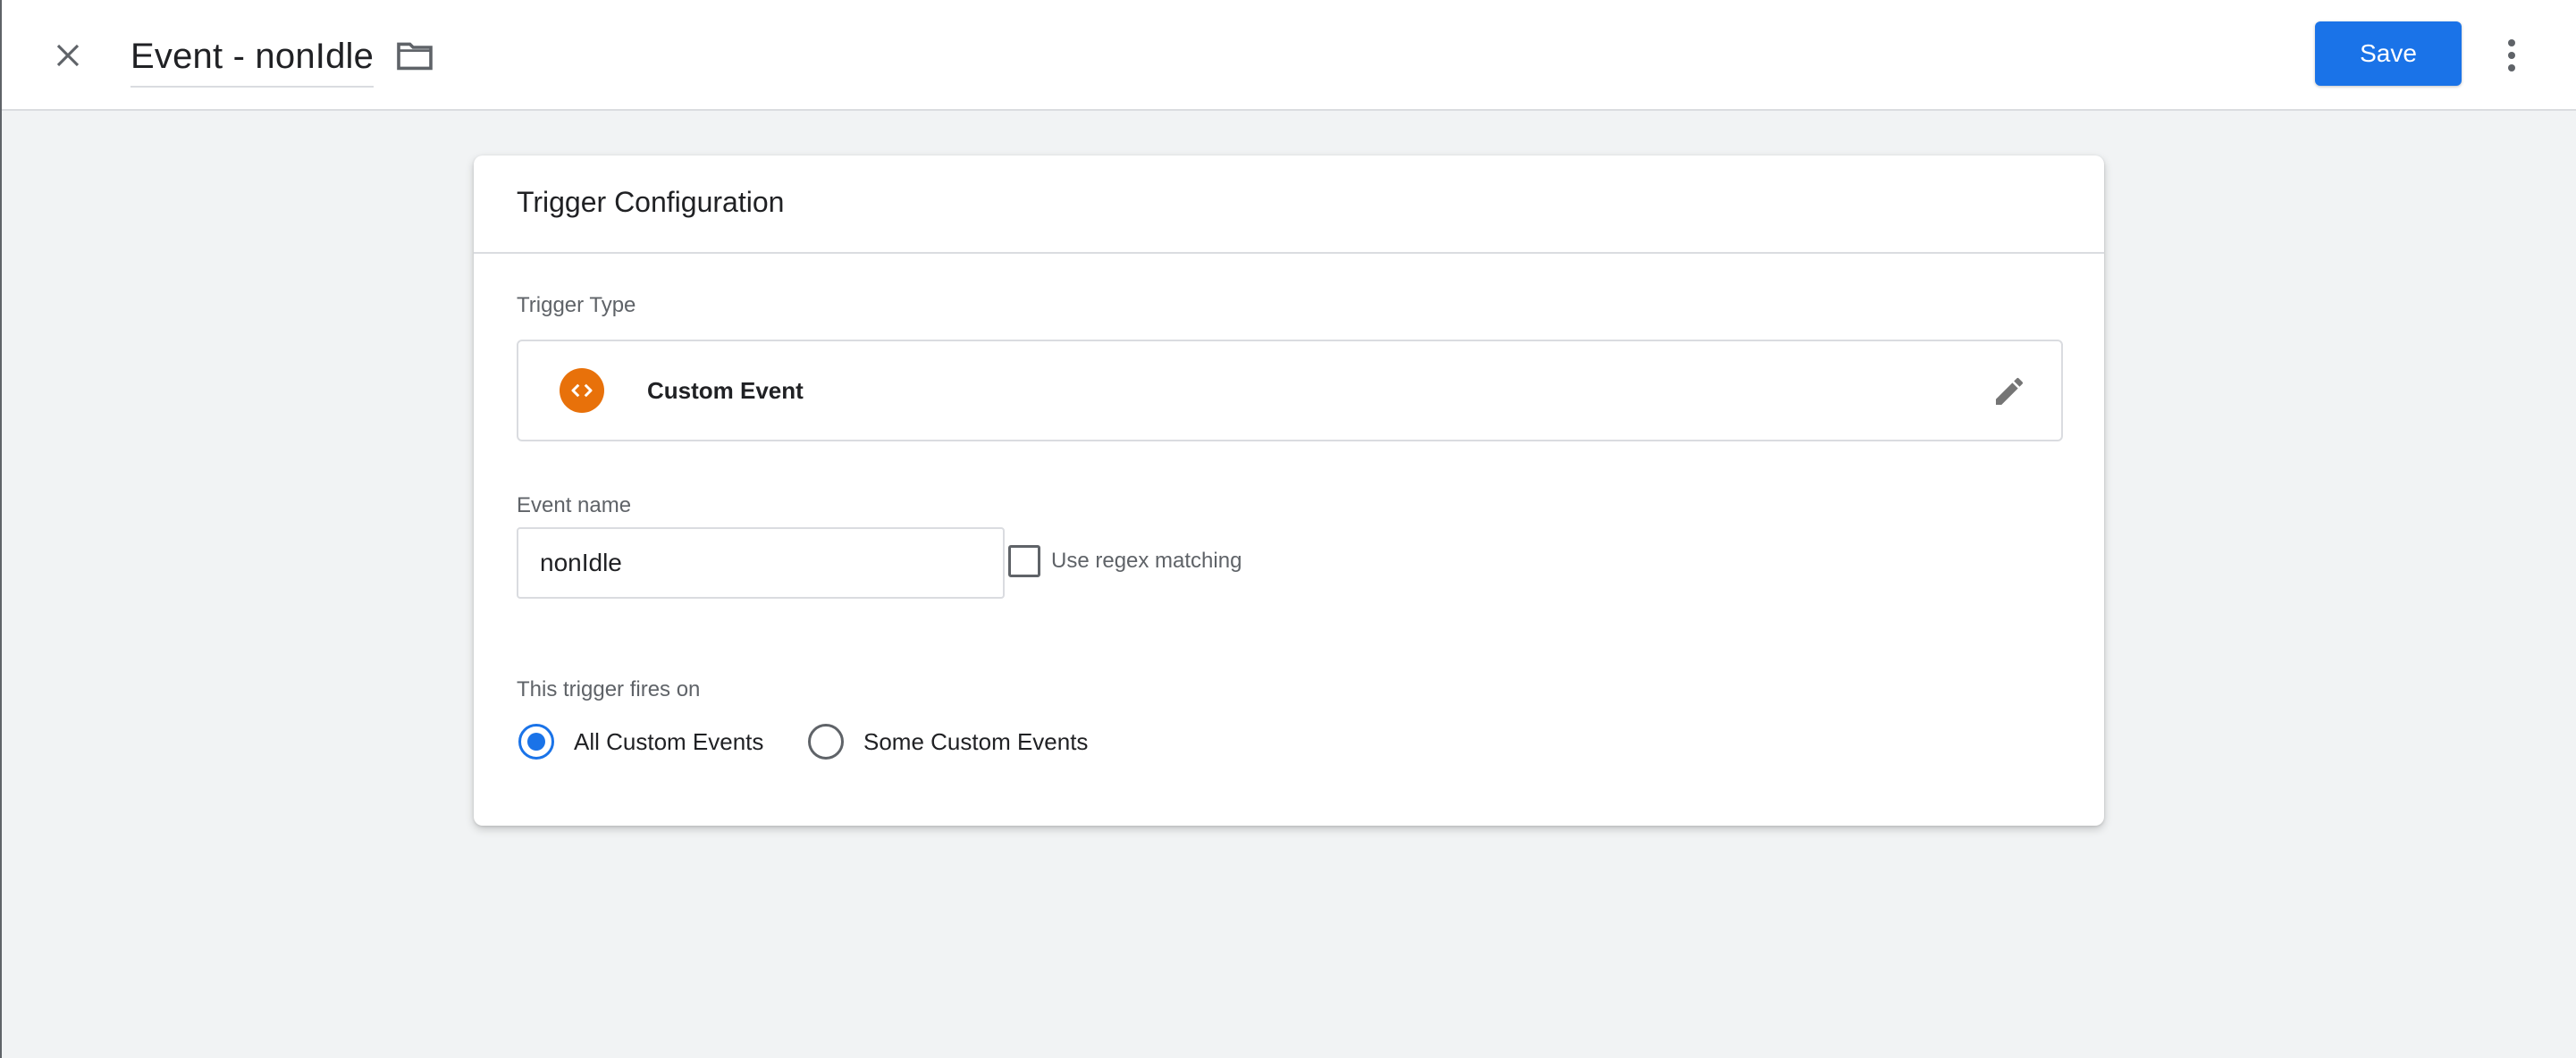  Describe the element at coordinates (1290, 390) in the screenshot. I see `trigger-type-selector: Custom Event` at that location.